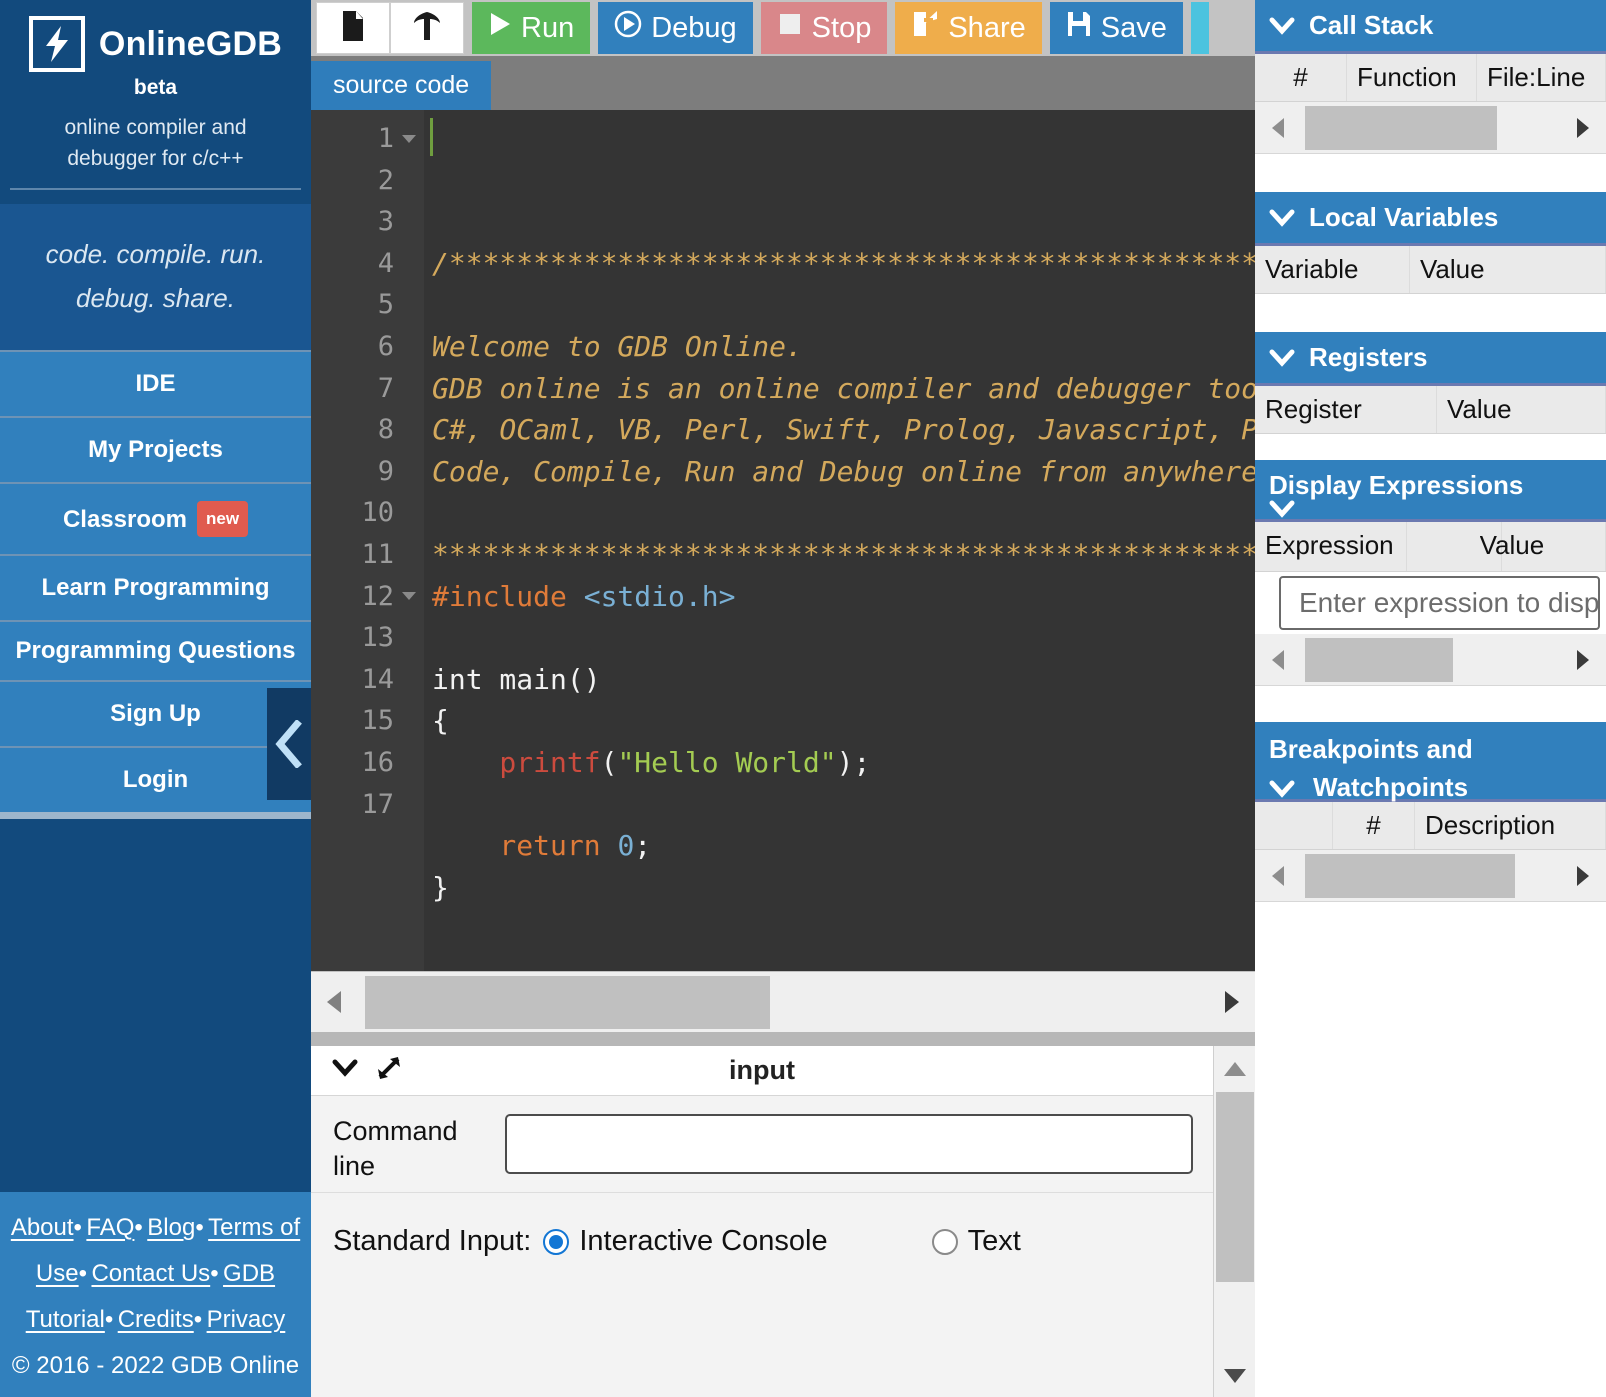  Describe the element at coordinates (367, 597) in the screenshot. I see `line-number: 12` at that location.